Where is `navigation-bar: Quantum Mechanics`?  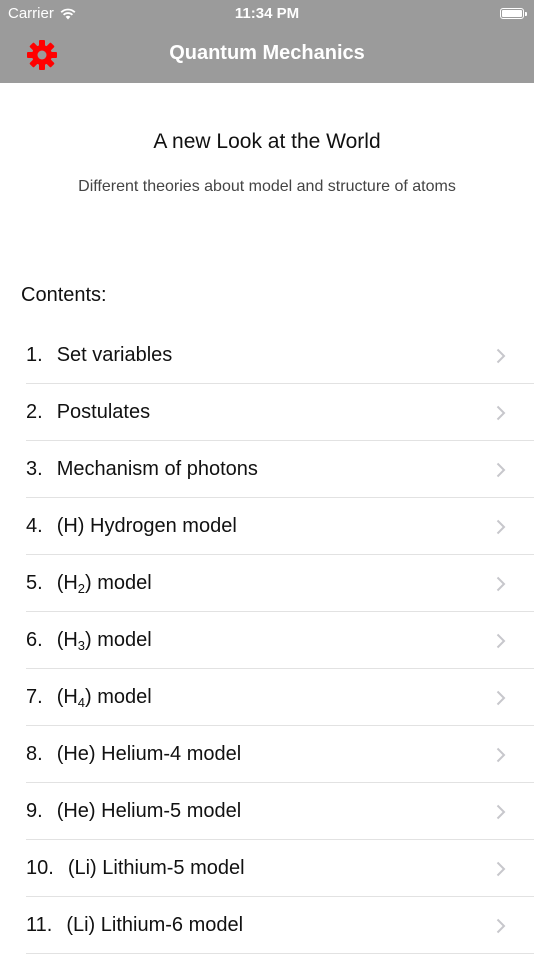
navigation-bar: Quantum Mechanics is located at coordinates (267, 55).